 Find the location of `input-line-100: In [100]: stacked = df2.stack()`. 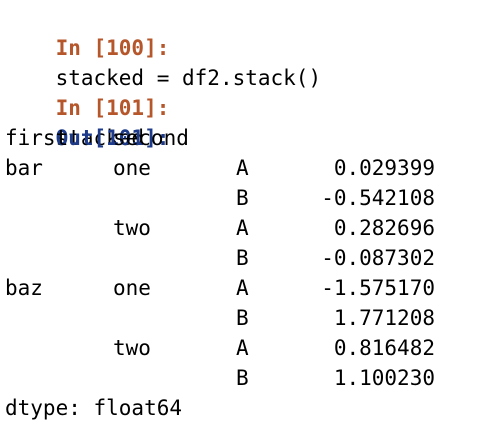

input-line-100: In [100]: stacked = df2.stack() is located at coordinates (163, 46).